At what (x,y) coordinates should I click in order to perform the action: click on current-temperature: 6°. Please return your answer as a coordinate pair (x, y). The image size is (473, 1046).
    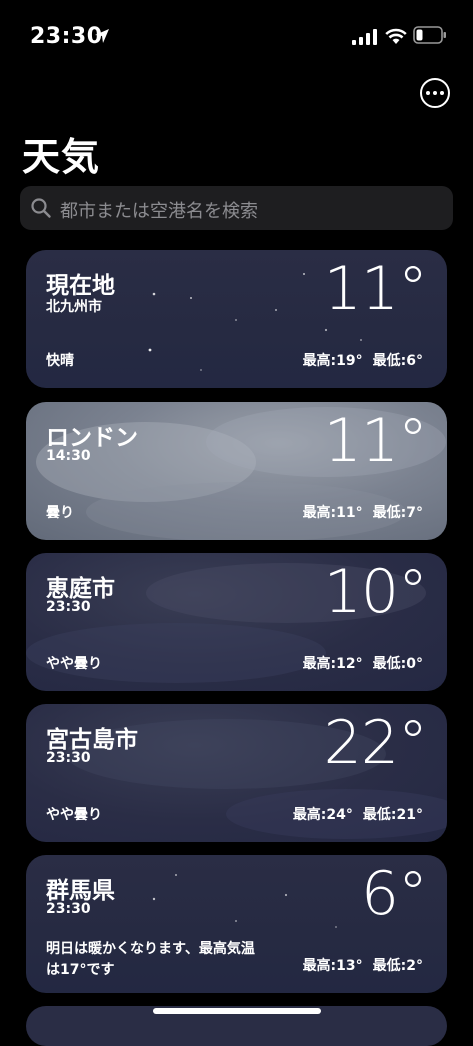
    Looking at the image, I should click on (394, 894).